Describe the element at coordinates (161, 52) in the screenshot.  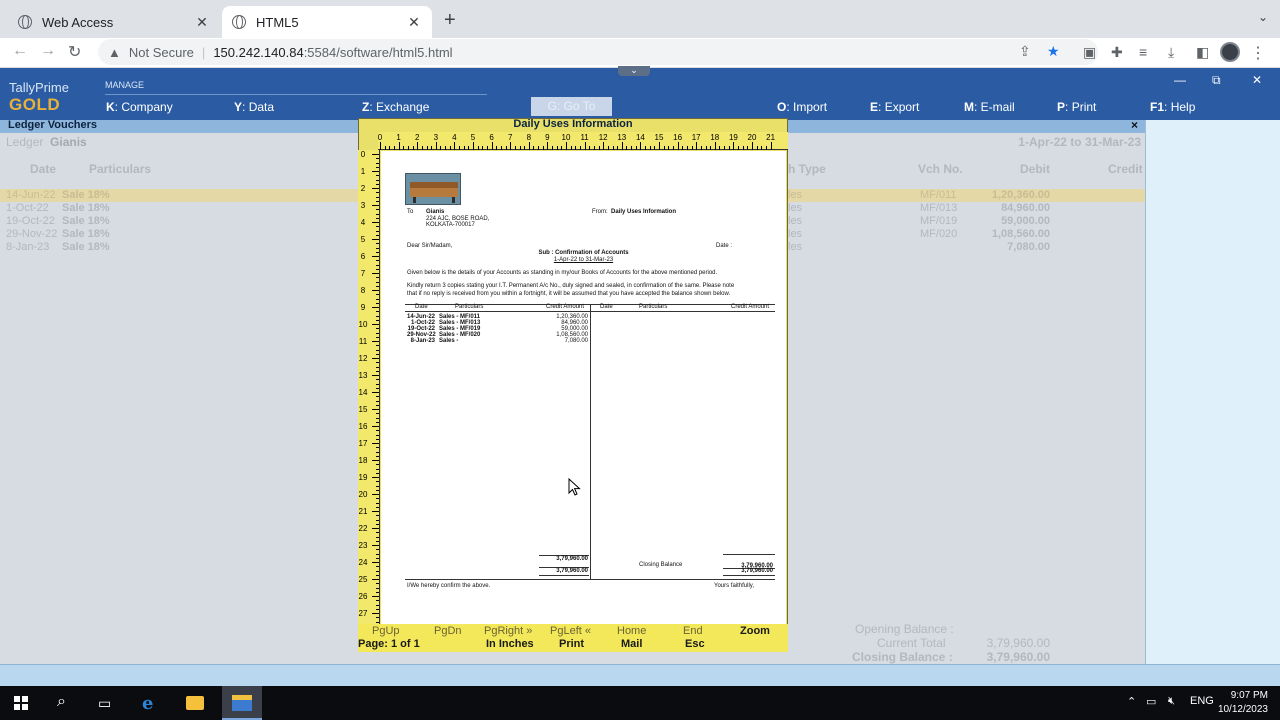
I see `security-label: Not Secure` at that location.